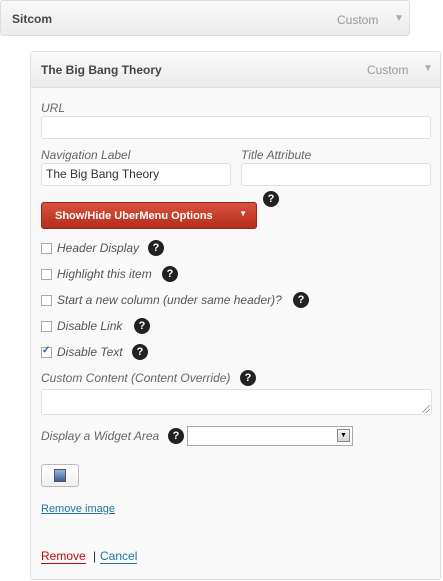  What do you see at coordinates (104, 274) in the screenshot?
I see `highlight-item-label: Highlight this item` at bounding box center [104, 274].